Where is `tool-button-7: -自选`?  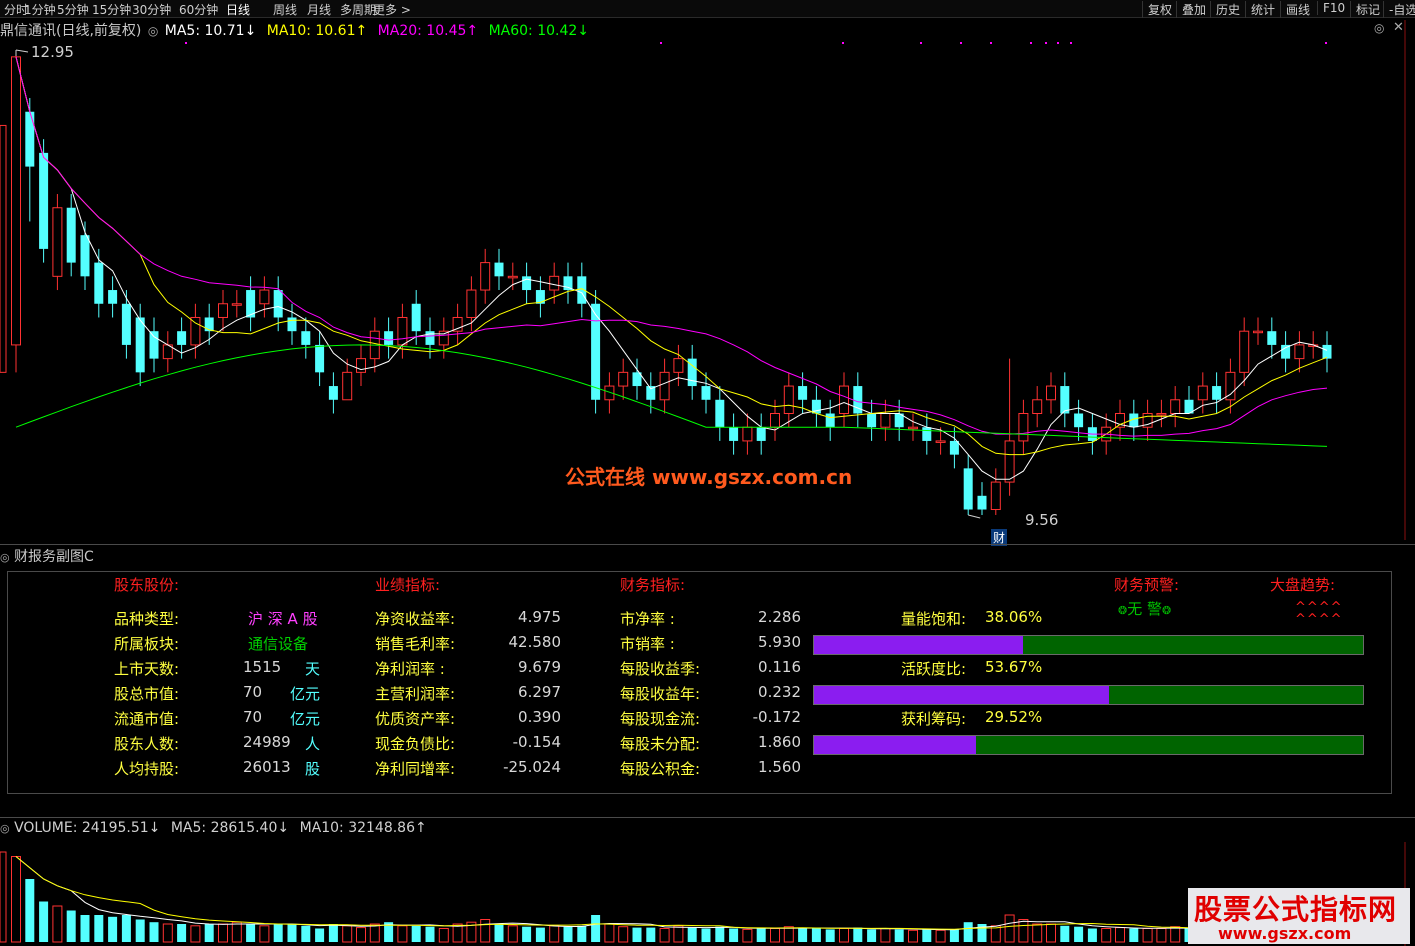 tool-button-7: -自选 is located at coordinates (1399, 9).